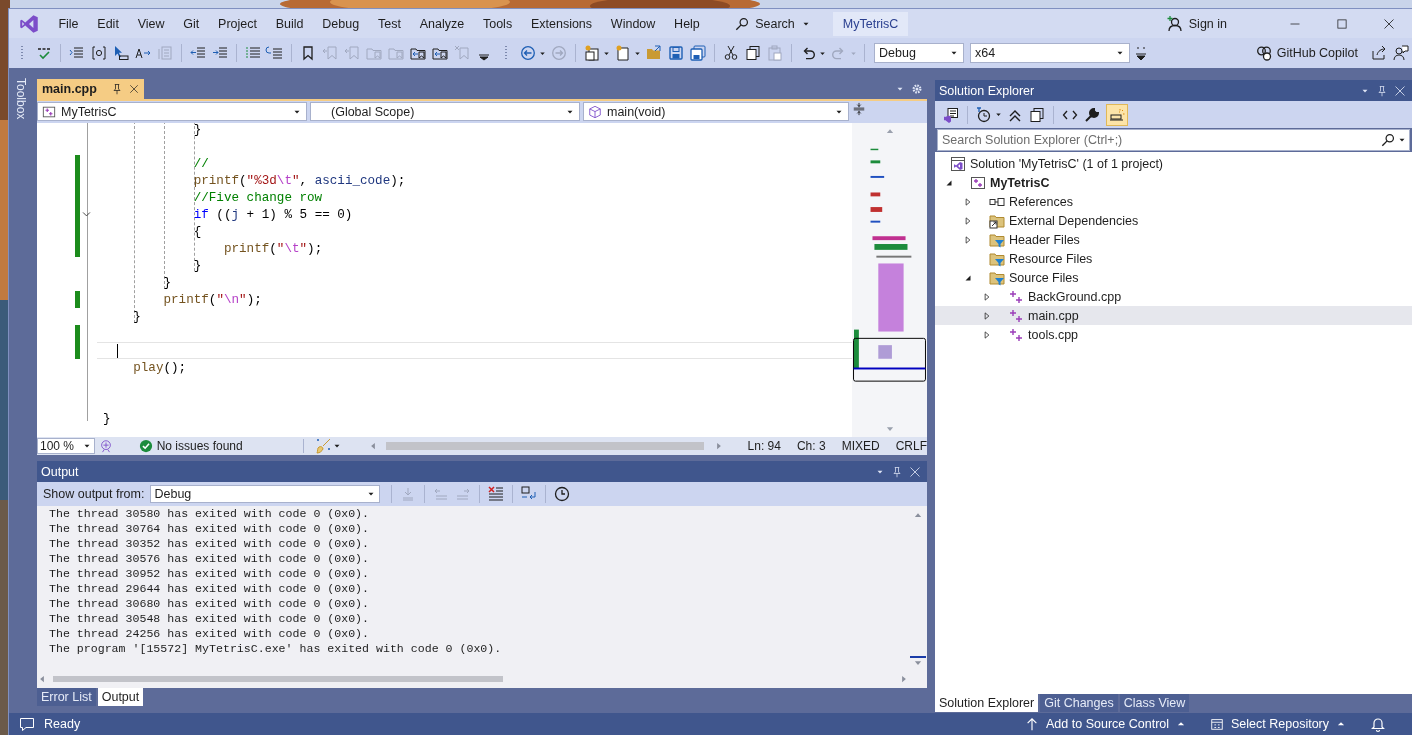  Describe the element at coordinates (1173, 220) in the screenshot. I see `tree-item: External Dependencies` at that location.